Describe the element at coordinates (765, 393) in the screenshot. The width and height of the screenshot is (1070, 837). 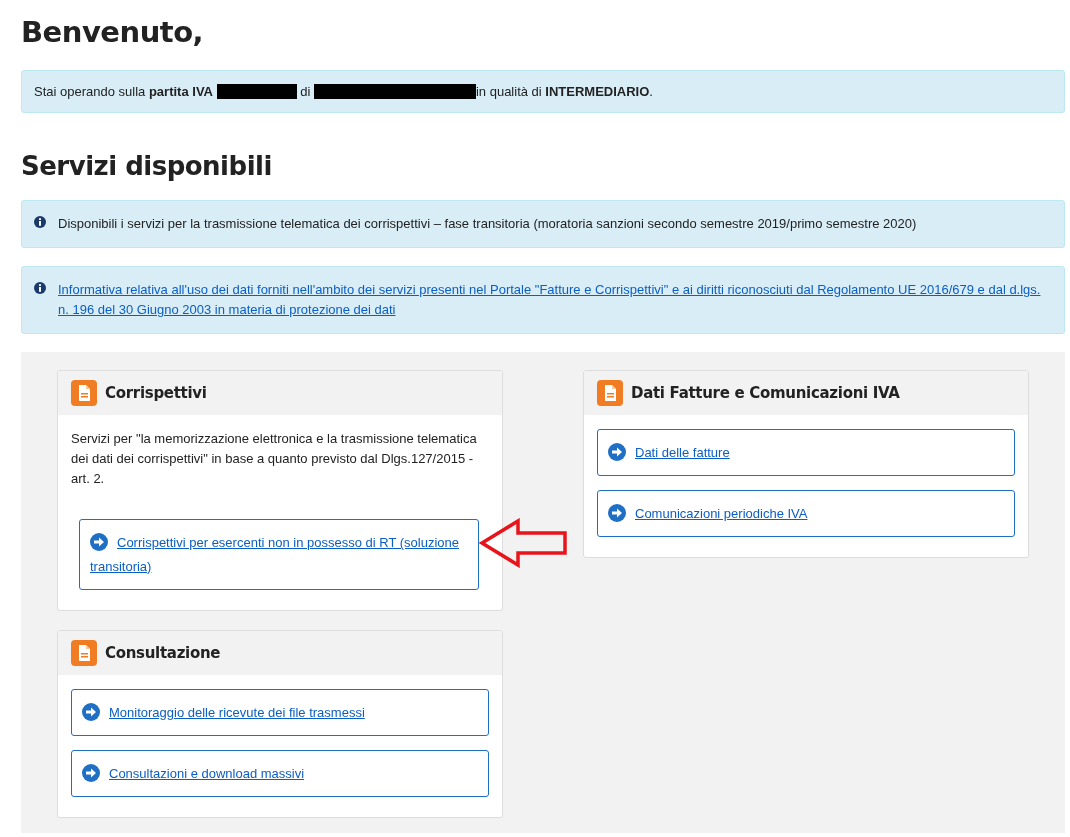
I see `card-title: Dati Fatture e Comunicazioni IVA` at that location.